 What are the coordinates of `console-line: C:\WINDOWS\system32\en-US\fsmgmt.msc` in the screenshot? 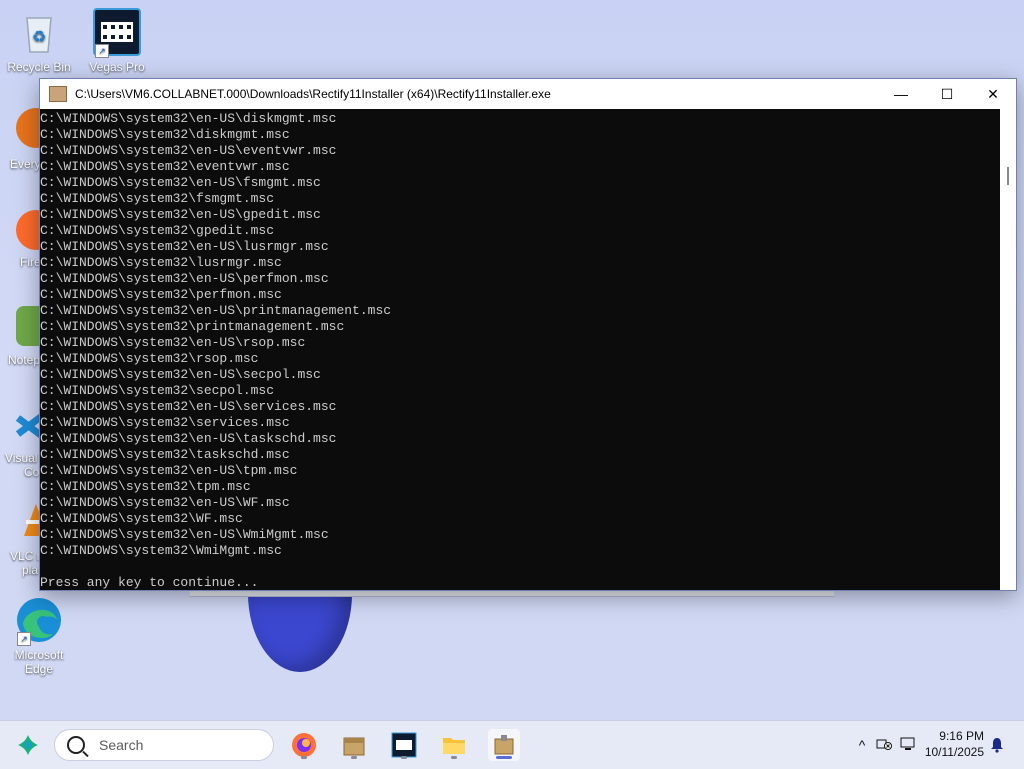 It's located at (180, 182).